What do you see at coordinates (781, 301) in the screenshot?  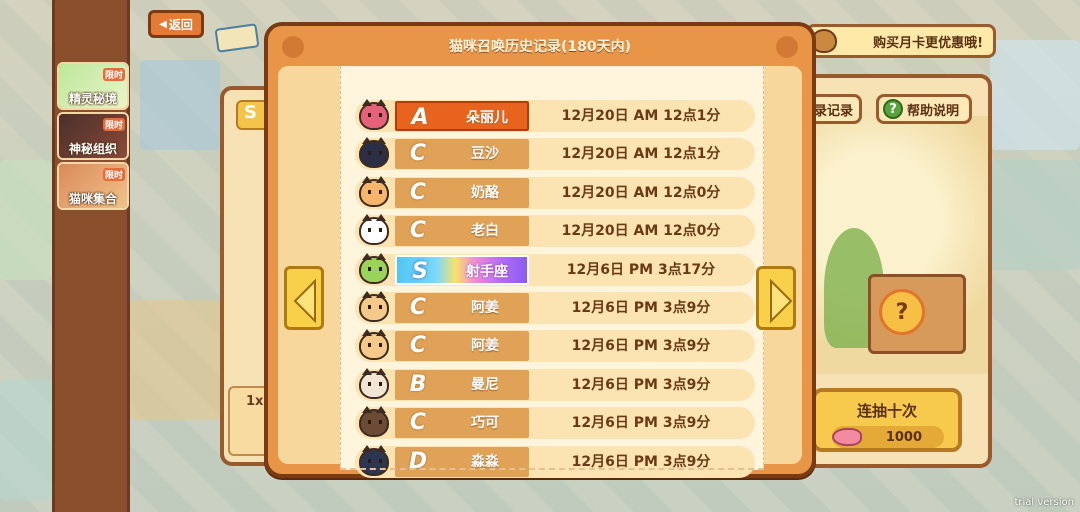 I see `arrow-right-icon` at bounding box center [781, 301].